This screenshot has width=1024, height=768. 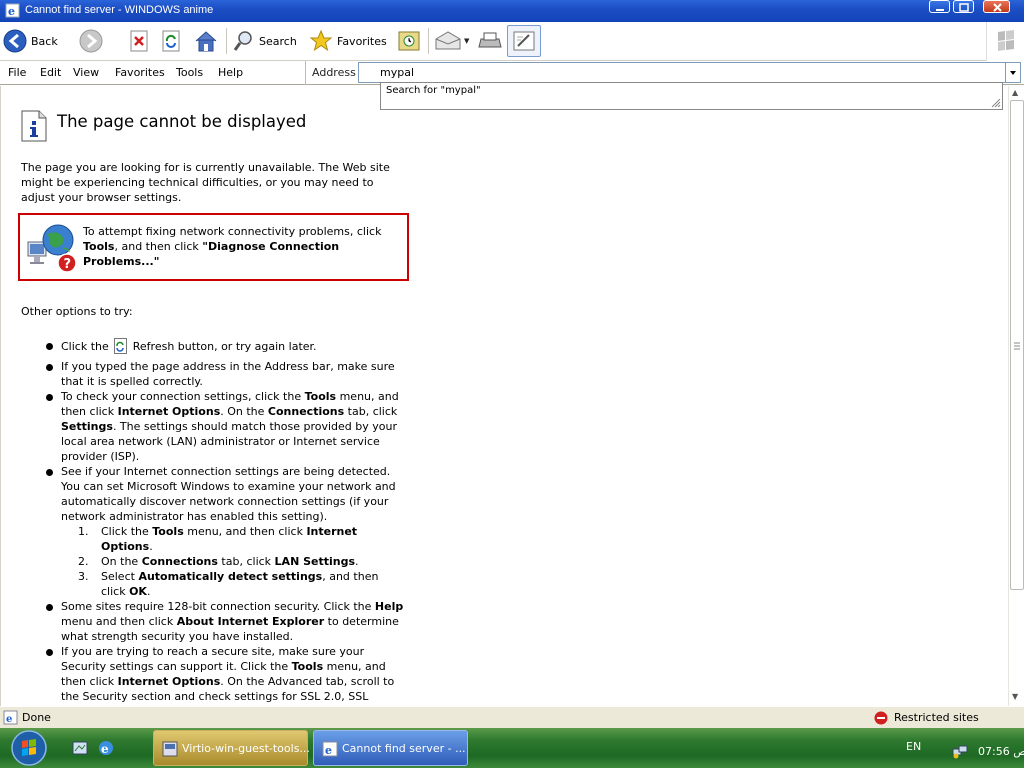 I want to click on restore-button, so click(x=963, y=6).